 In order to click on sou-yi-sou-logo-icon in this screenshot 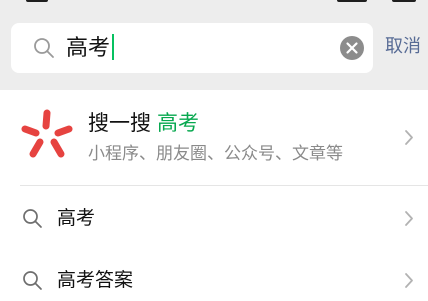, I will do `click(47, 133)`.